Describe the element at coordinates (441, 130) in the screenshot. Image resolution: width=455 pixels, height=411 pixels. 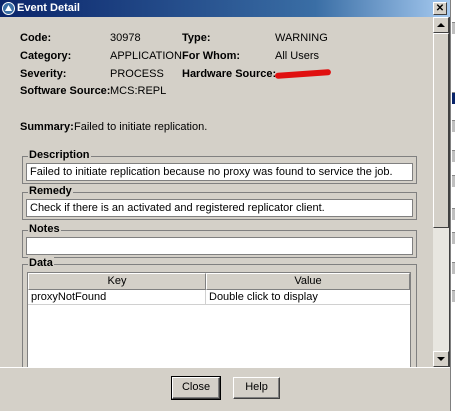
I see `scrollbar-thumb` at that location.